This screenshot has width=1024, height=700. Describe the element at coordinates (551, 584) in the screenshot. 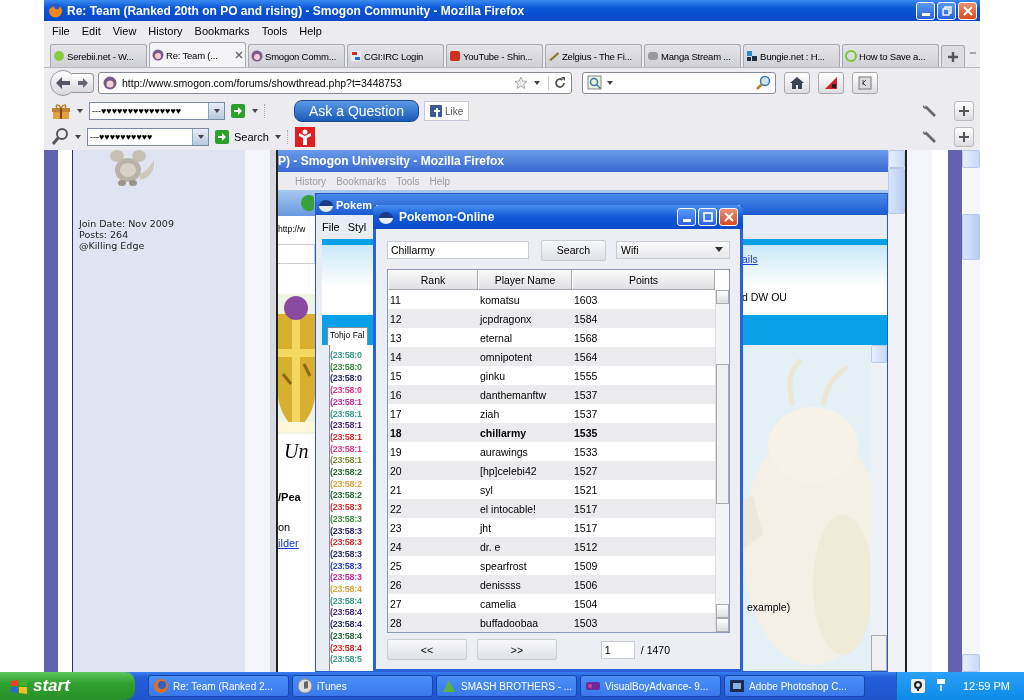

I see `table-row: 26 denissss 1506` at that location.